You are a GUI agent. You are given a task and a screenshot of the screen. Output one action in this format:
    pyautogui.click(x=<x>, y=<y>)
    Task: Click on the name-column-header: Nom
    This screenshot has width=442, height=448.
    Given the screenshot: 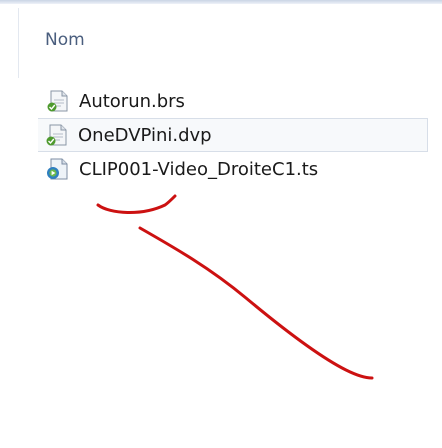 What is the action you would take?
    pyautogui.click(x=230, y=43)
    